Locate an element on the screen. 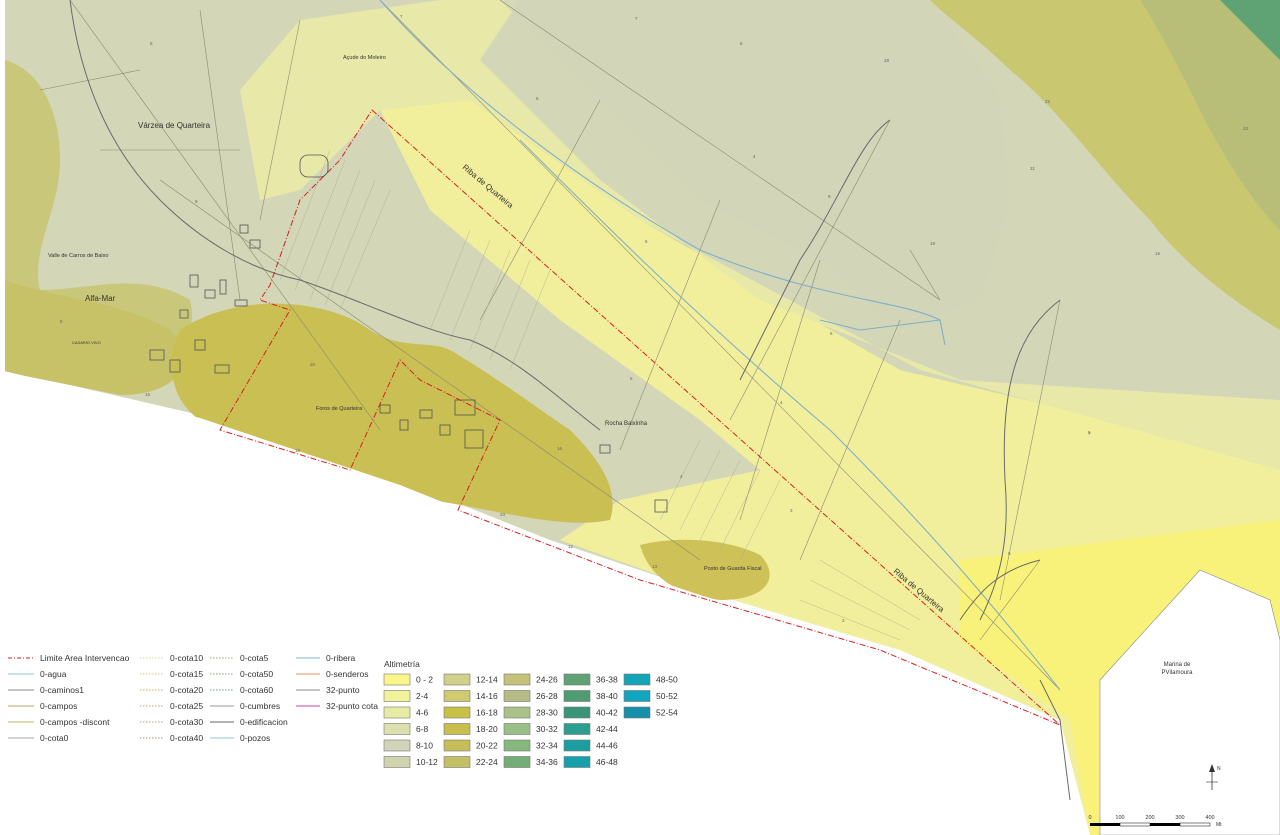 The height and width of the screenshot is (835, 1280). altimetry-label: 0 - 2 is located at coordinates (424, 680).